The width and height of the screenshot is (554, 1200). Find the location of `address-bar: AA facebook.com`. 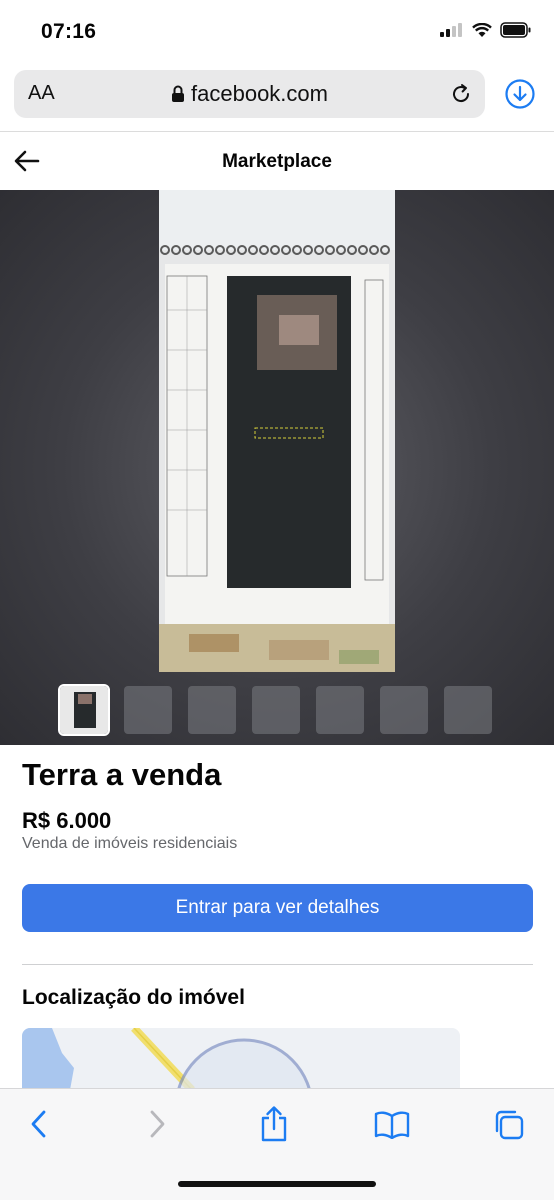

address-bar: AA facebook.com is located at coordinates (249, 94).